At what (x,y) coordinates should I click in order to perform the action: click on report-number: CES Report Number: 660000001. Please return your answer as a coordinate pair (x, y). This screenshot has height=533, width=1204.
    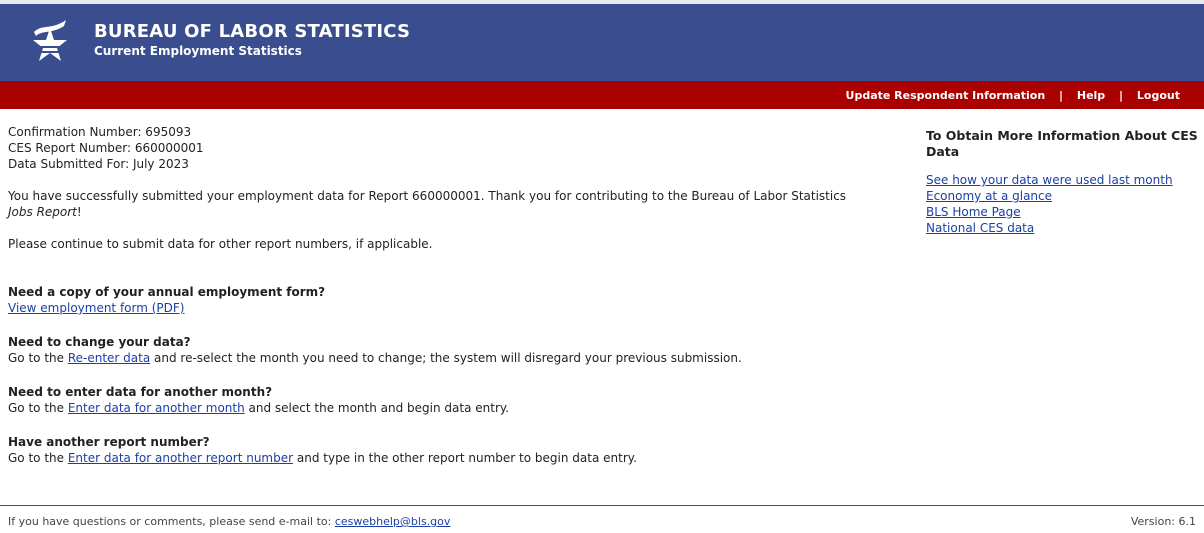
    Looking at the image, I should click on (106, 148).